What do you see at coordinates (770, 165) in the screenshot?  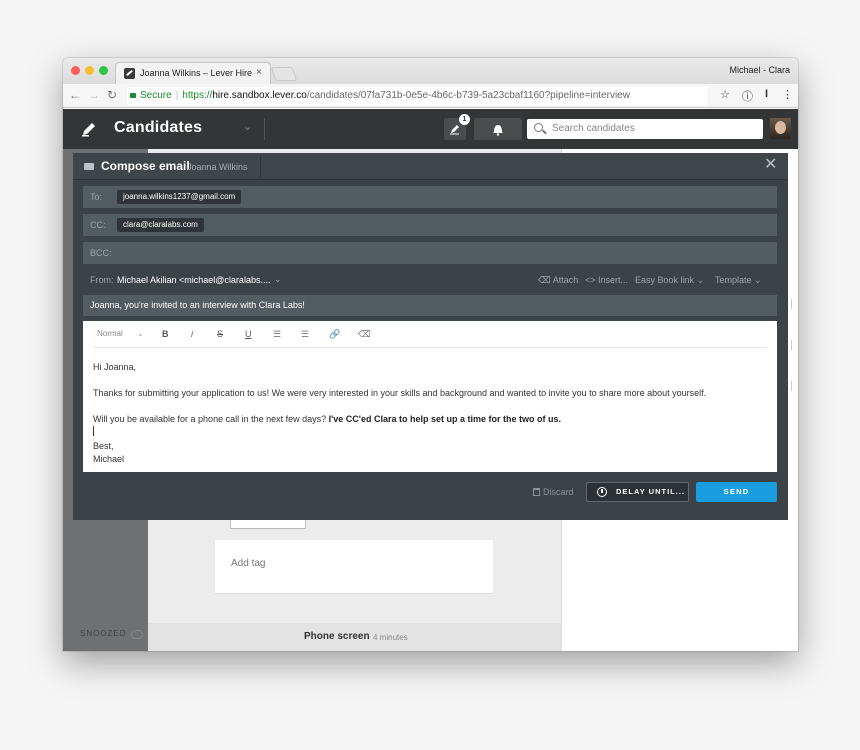 I see `close-icon: ✕` at bounding box center [770, 165].